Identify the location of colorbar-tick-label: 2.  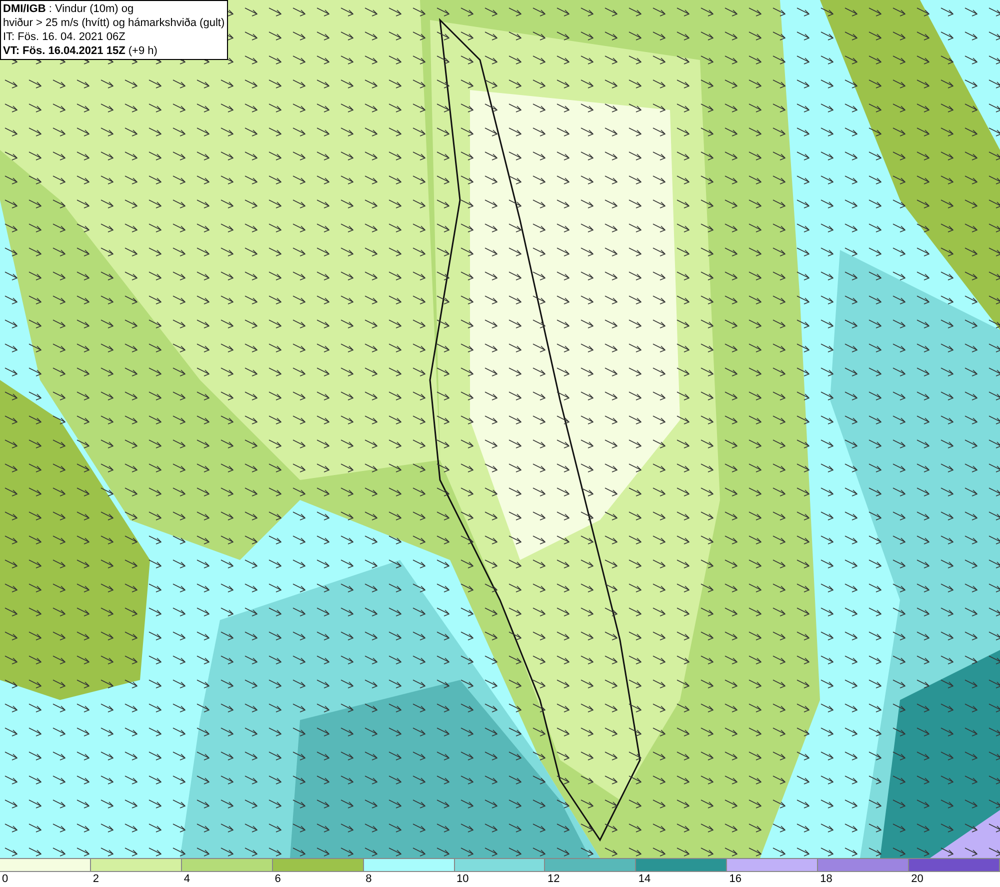
(96, 879).